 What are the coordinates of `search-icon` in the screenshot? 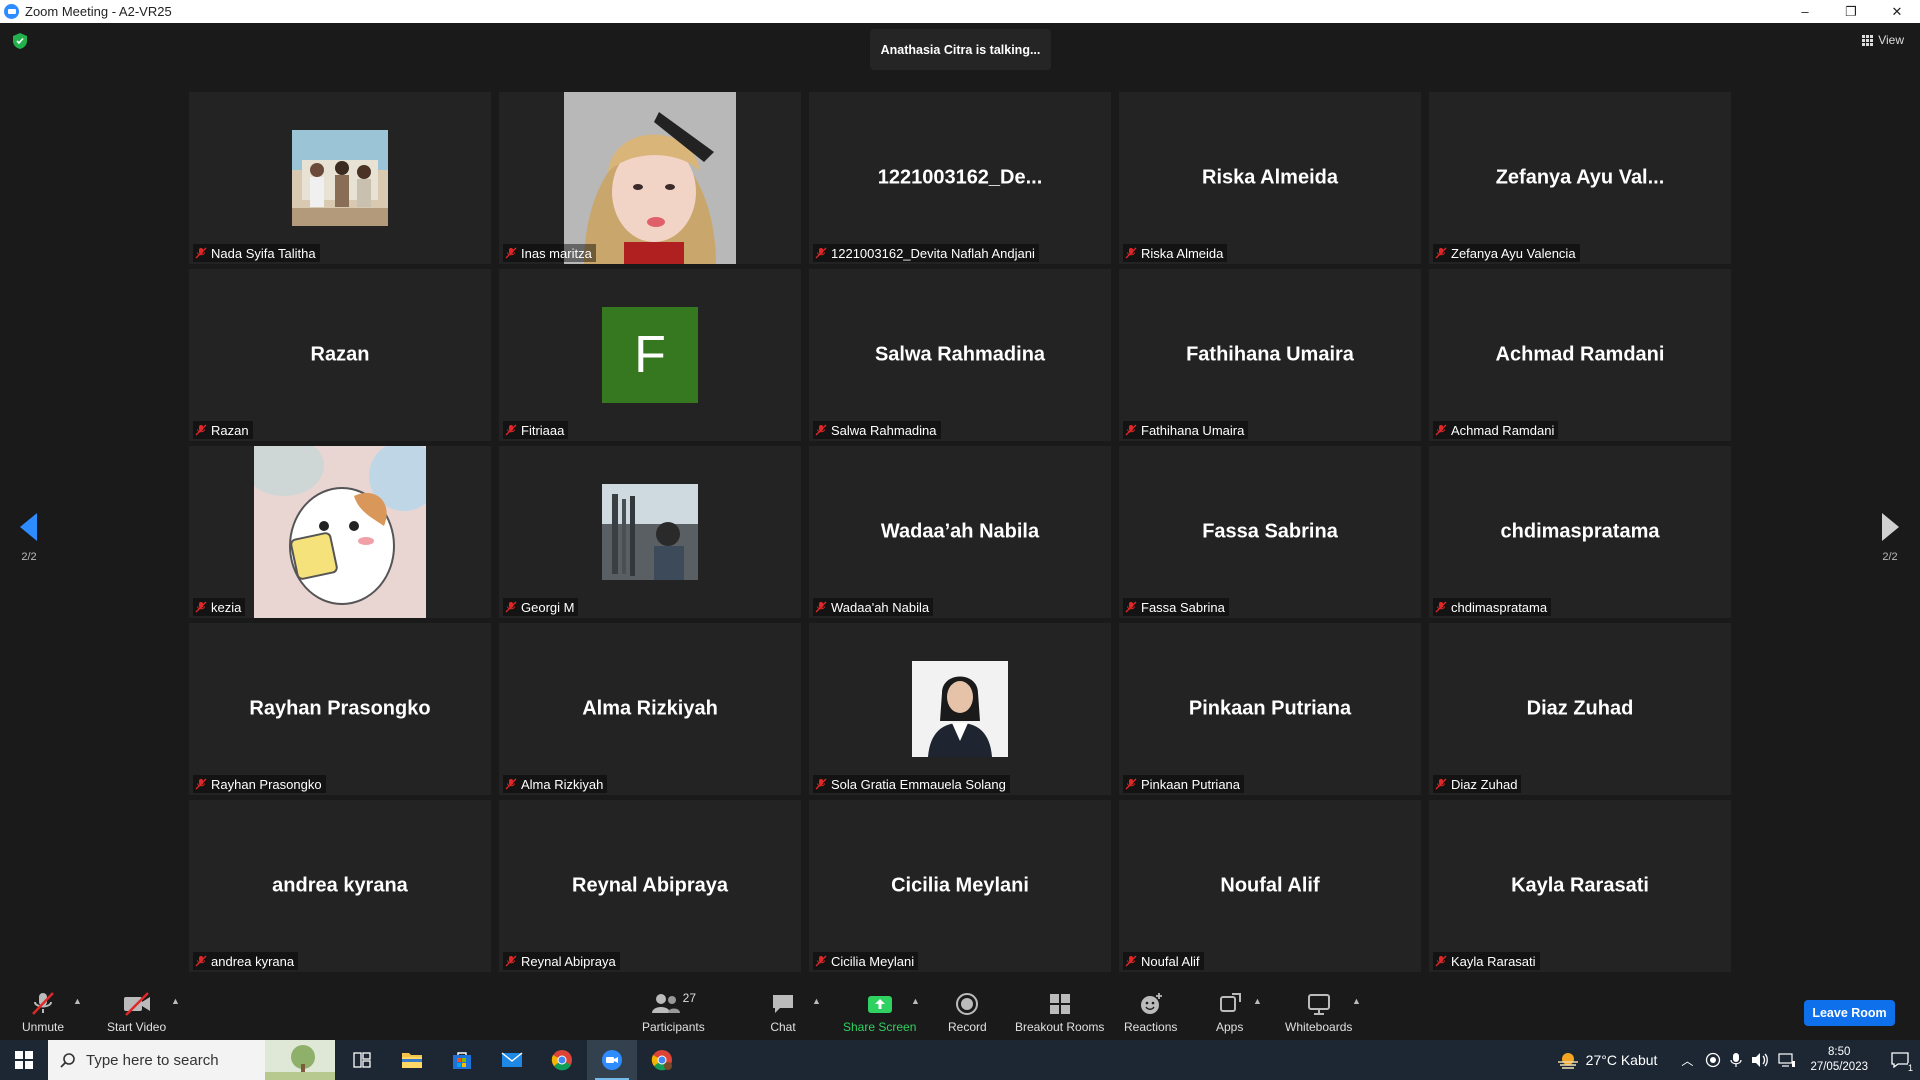 It's located at (67, 1060).